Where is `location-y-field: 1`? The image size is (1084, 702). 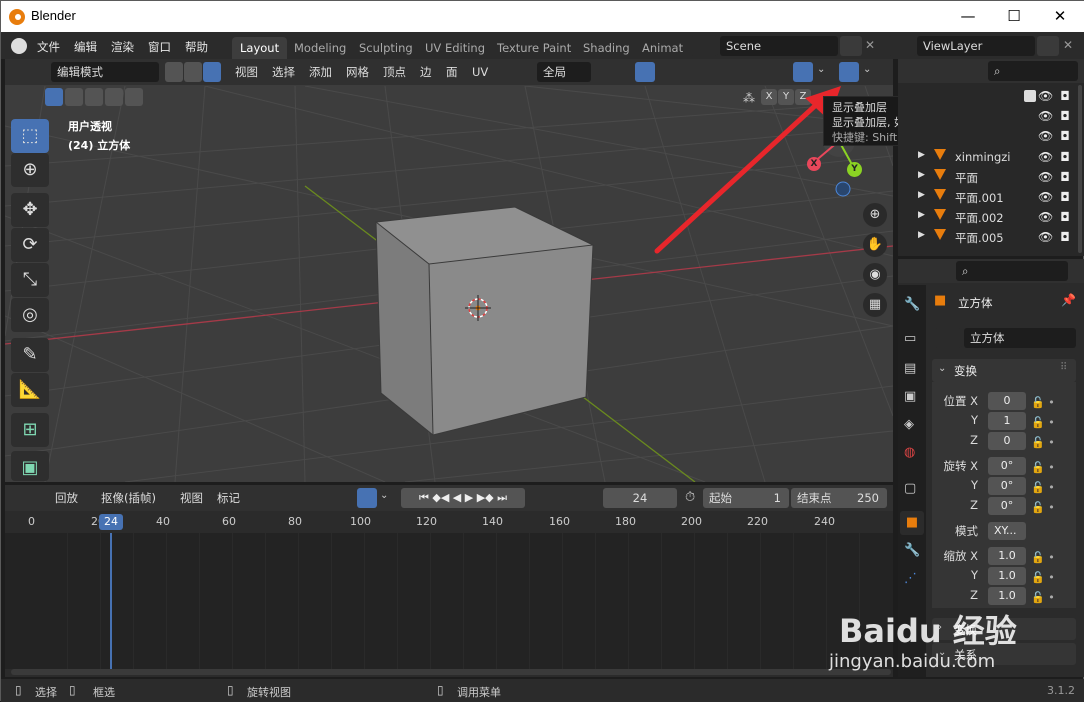 location-y-field: 1 is located at coordinates (1007, 421).